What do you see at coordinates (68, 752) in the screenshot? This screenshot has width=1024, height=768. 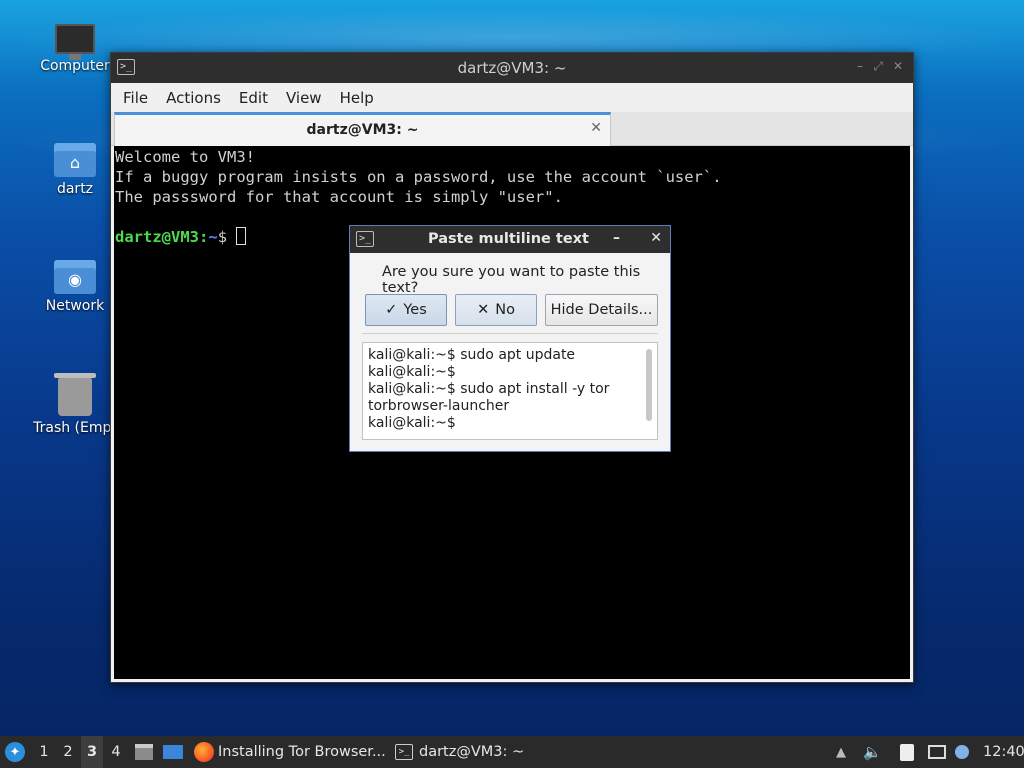 I see `workspace-2: 2` at bounding box center [68, 752].